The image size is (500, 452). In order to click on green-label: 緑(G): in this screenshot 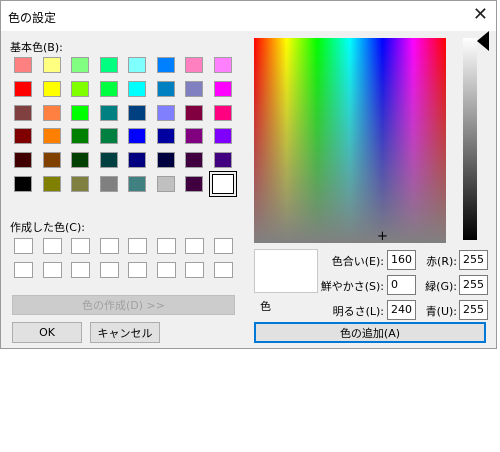, I will do `click(441, 286)`.